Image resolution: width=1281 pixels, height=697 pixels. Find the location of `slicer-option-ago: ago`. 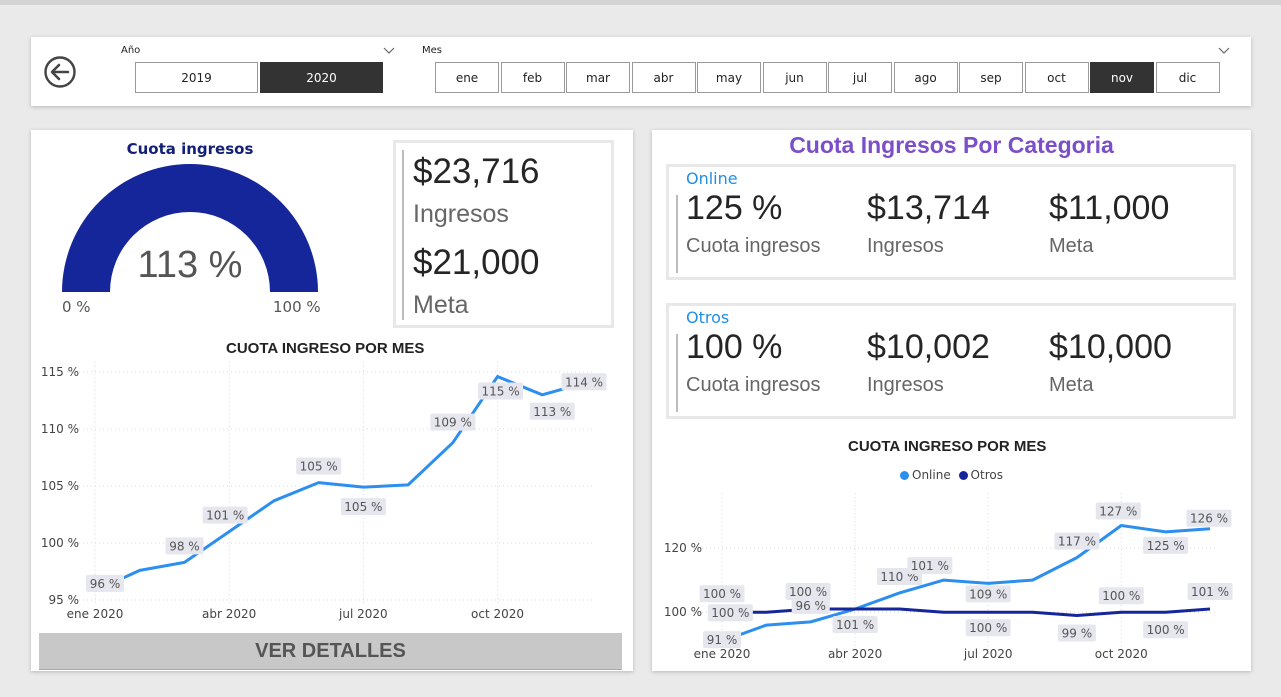

slicer-option-ago: ago is located at coordinates (925, 77).